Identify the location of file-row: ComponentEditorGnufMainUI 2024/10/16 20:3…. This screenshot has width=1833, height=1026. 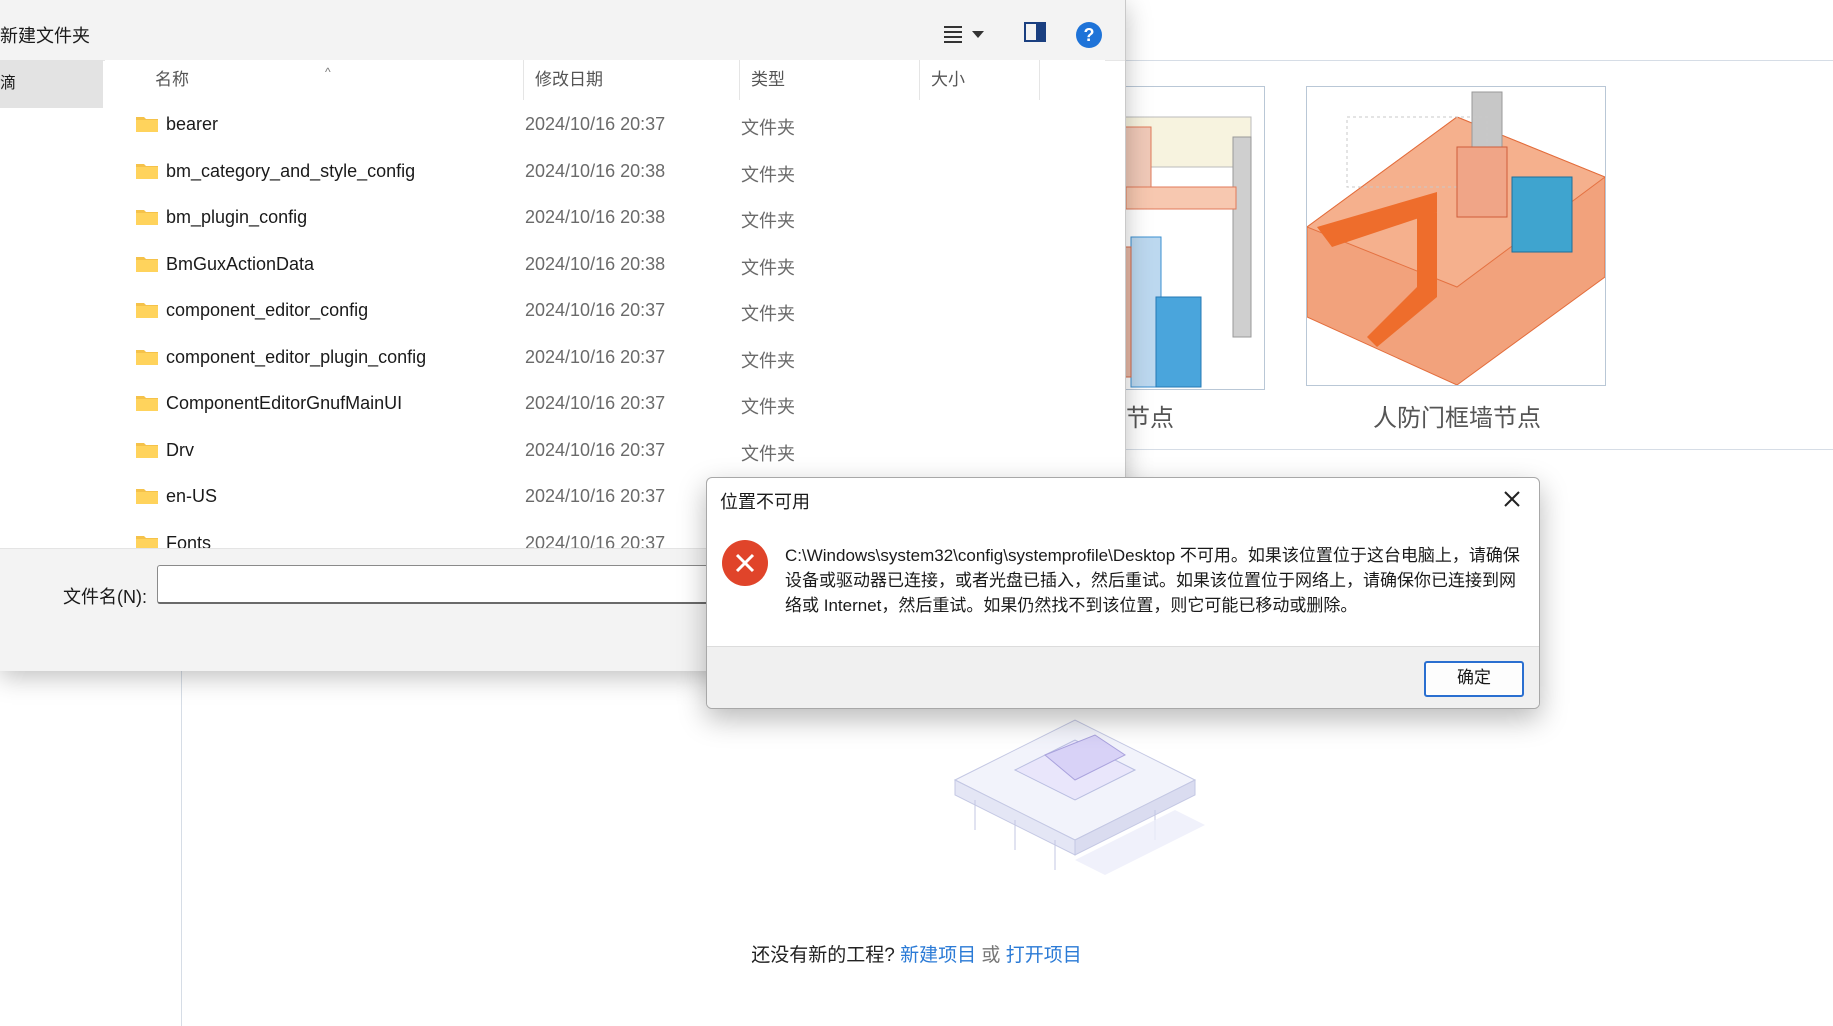
(605, 404).